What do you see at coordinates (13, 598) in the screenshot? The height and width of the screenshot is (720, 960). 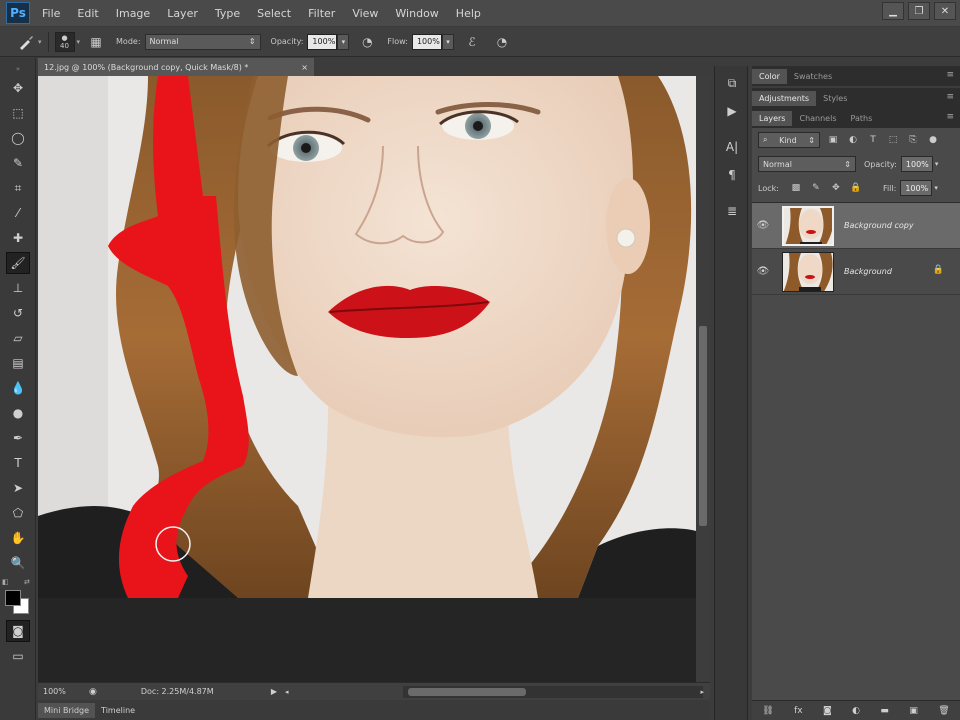 I see `foreground-color-swatch` at bounding box center [13, 598].